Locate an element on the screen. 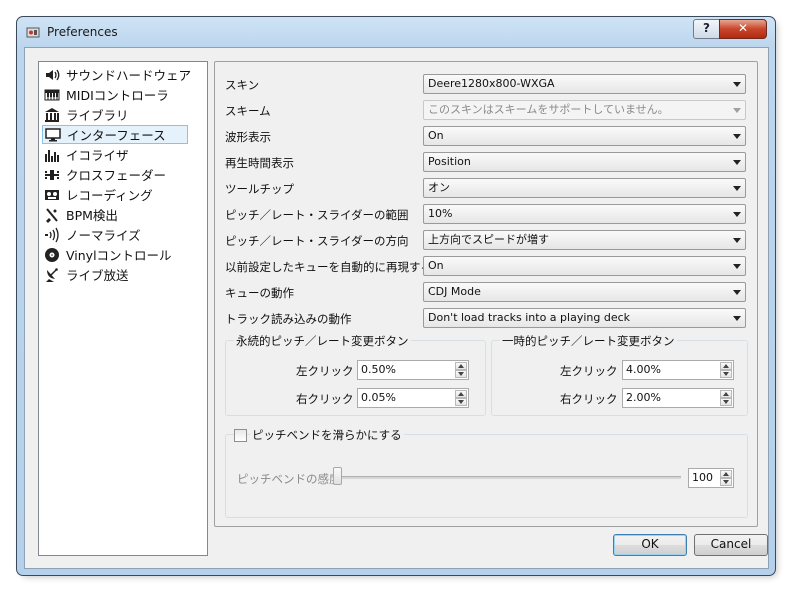  sidebar-item-label: ライブ放送 is located at coordinates (97, 275).